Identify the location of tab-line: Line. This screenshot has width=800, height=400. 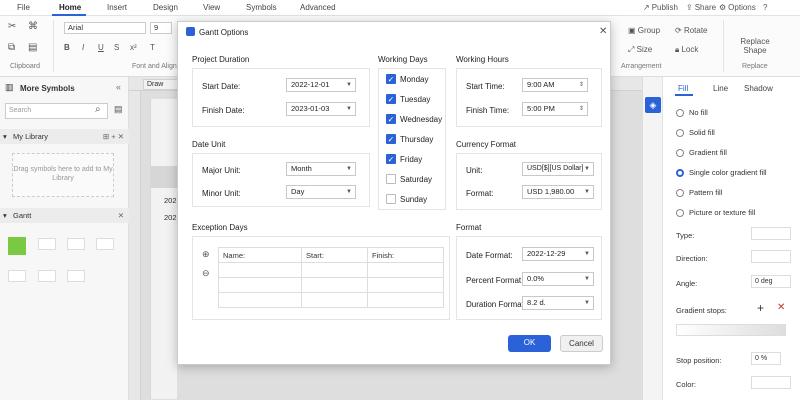
(720, 88).